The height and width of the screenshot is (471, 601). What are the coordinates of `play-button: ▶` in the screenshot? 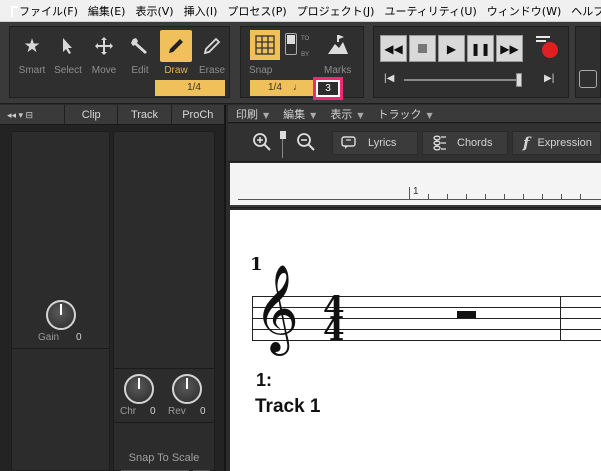 It's located at (451, 48).